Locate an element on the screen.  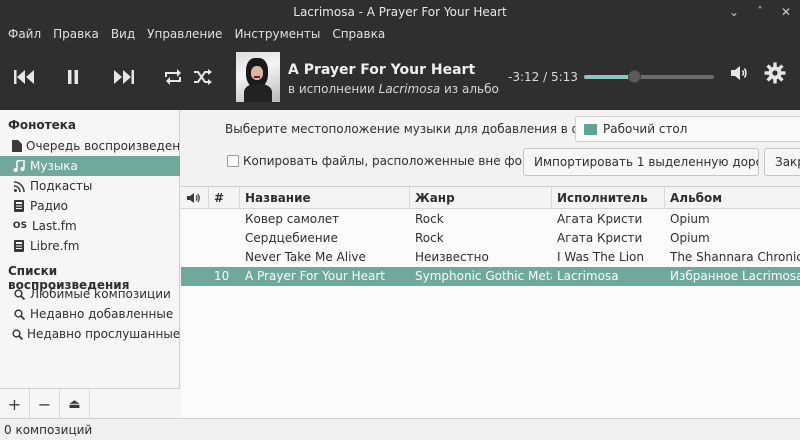
repeat-icon is located at coordinates (173, 77).